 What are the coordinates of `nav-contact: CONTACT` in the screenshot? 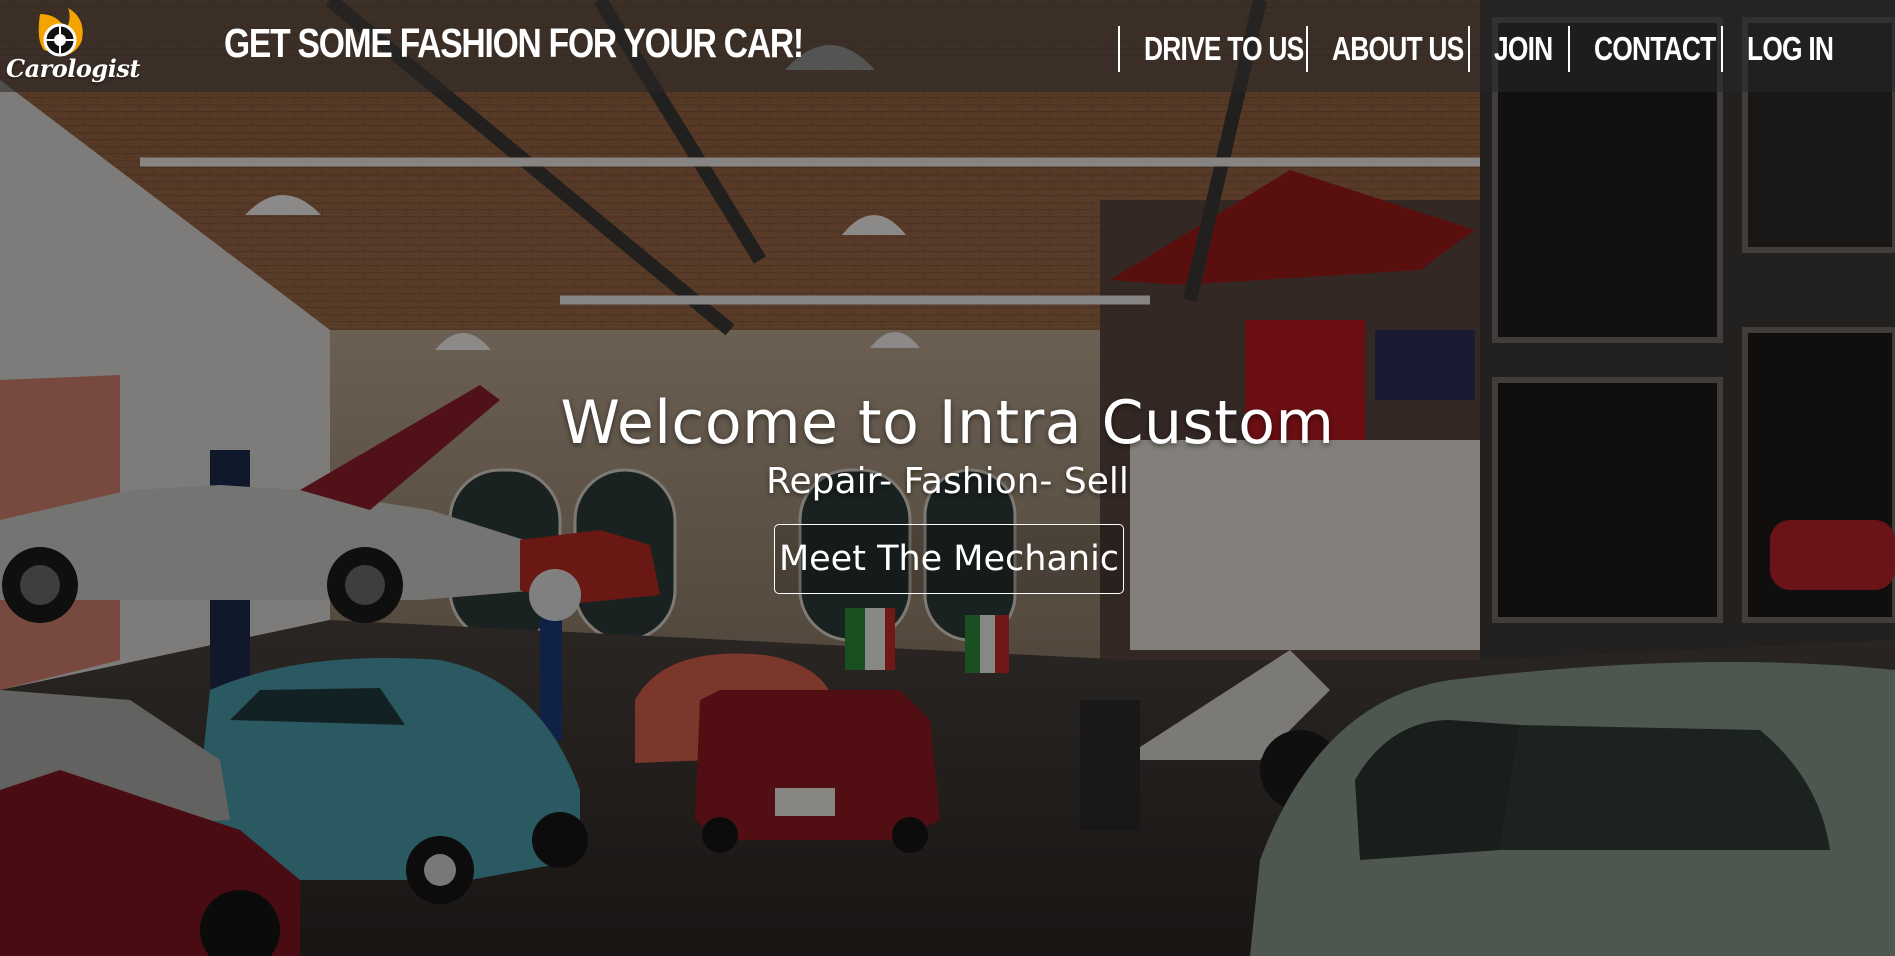 It's located at (1656, 49).